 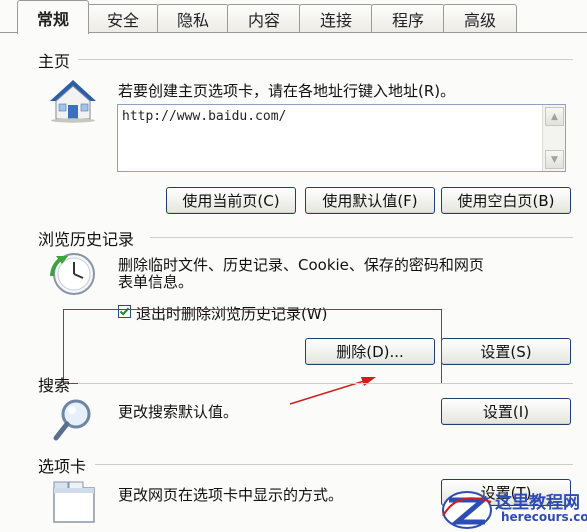 I want to click on textarea-scrollbar: ▲ ▼, so click(x=553, y=138).